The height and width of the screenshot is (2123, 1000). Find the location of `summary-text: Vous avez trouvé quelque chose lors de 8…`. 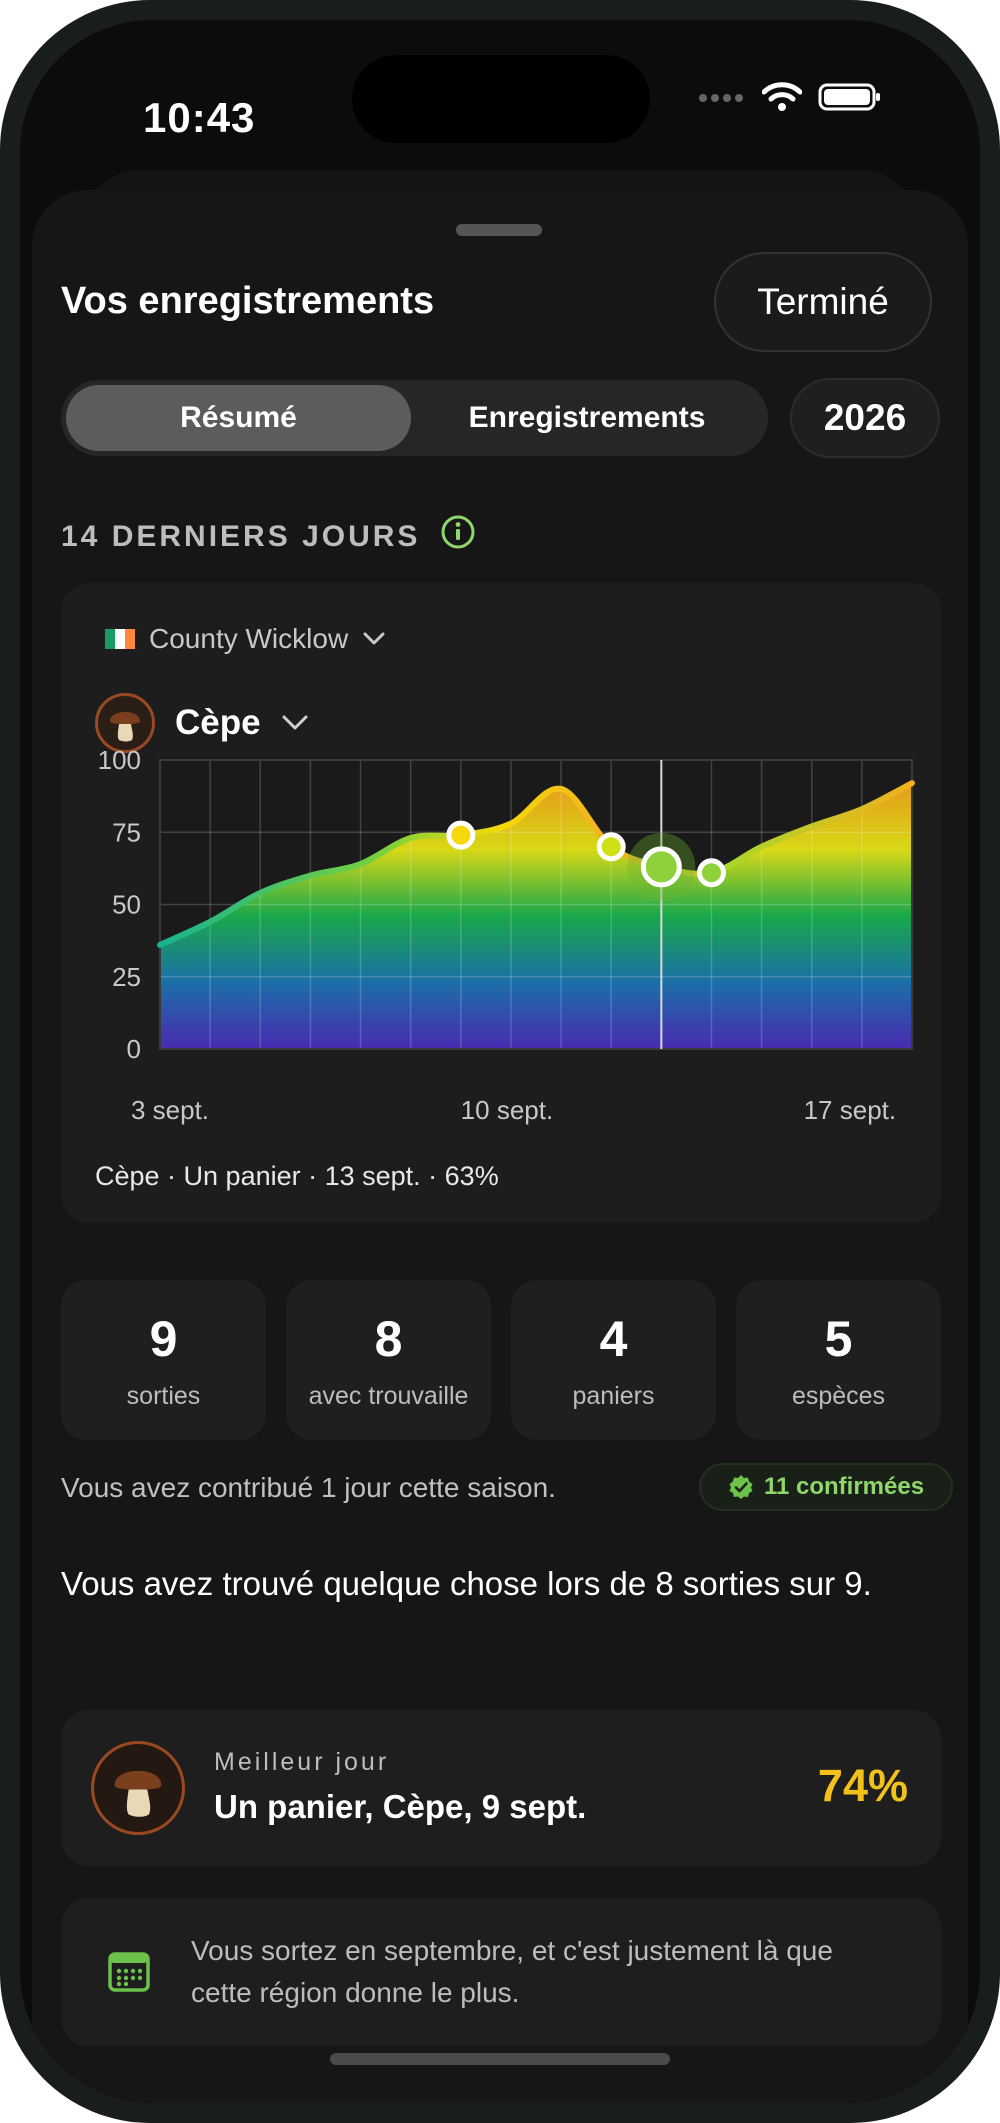

summary-text: Vous avez trouvé quelque chose lors de 8… is located at coordinates (466, 1583).